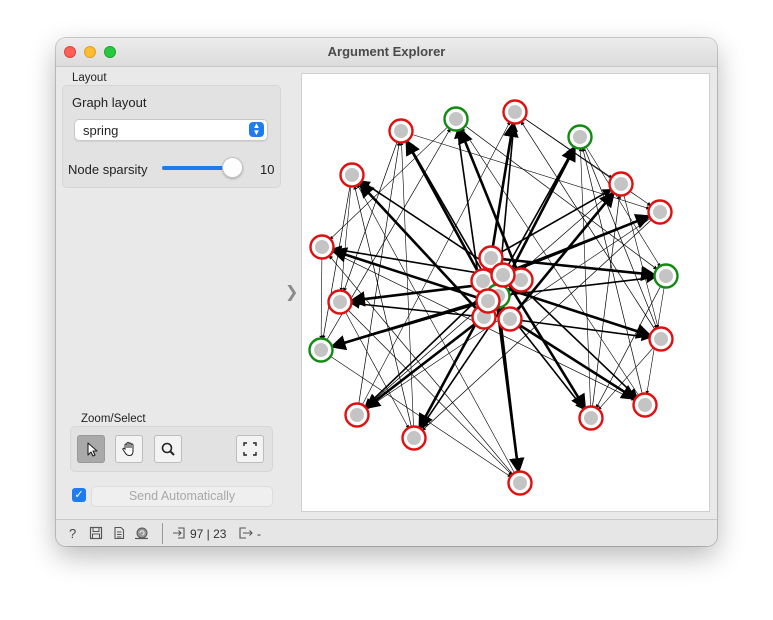  I want to click on fullscreen-icon, so click(250, 449).